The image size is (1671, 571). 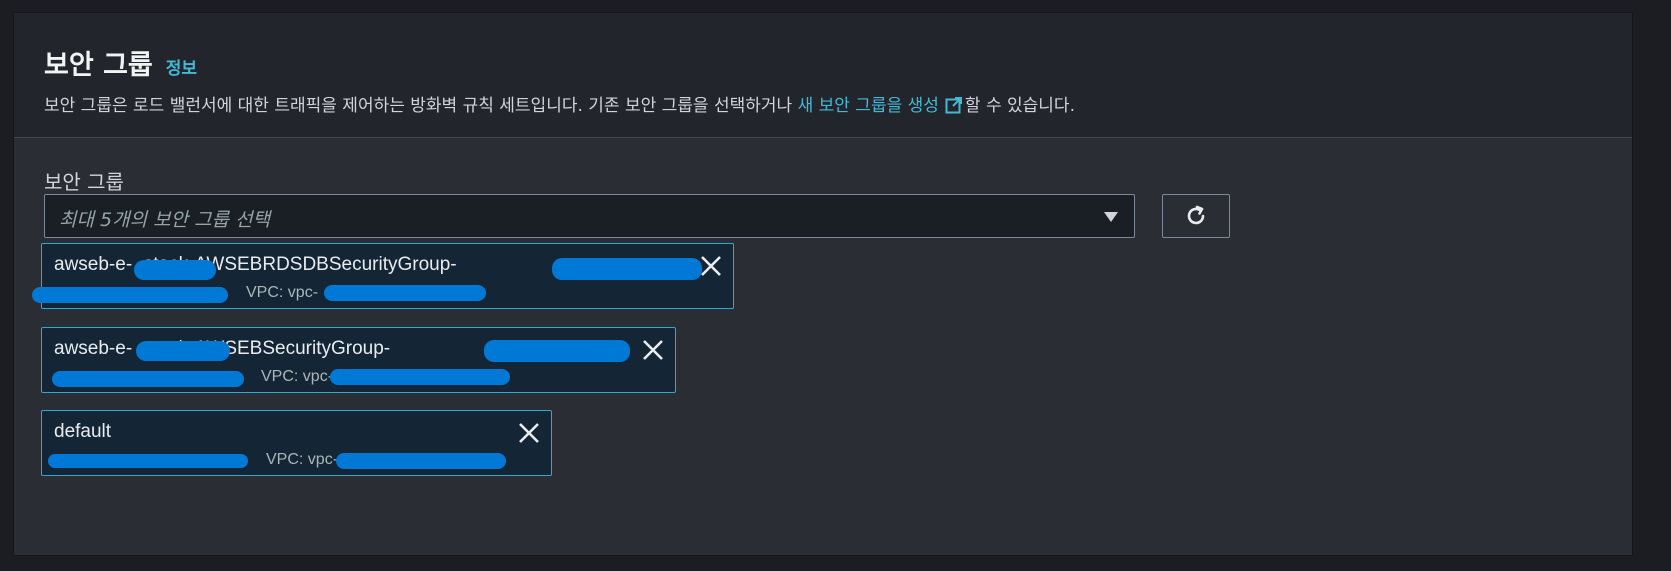 What do you see at coordinates (255, 264) in the screenshot?
I see `token-name: awseb-e- -stack-AWSEBRDSDBSecurityGroup-` at bounding box center [255, 264].